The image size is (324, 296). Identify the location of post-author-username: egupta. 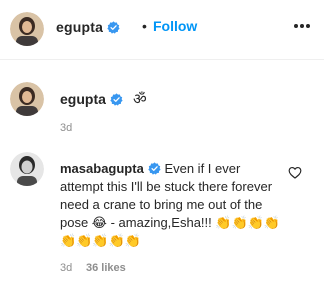
(88, 27).